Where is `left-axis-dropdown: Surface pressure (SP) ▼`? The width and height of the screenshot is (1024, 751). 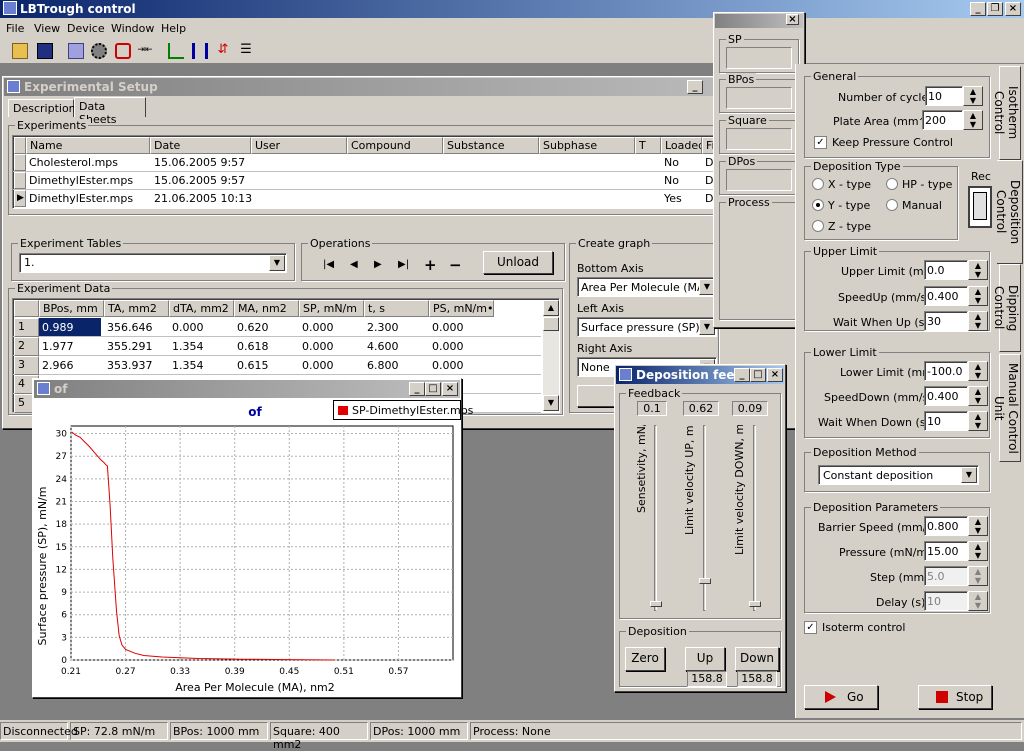
left-axis-dropdown: Surface pressure (SP) ▼ is located at coordinates (647, 327).